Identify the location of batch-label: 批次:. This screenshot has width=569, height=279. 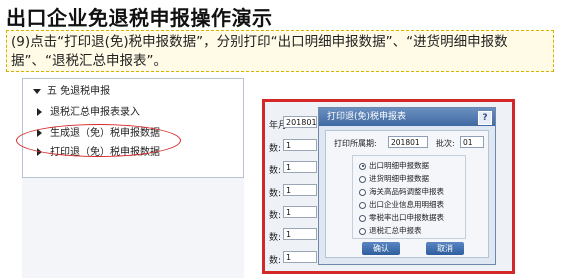
(445, 143).